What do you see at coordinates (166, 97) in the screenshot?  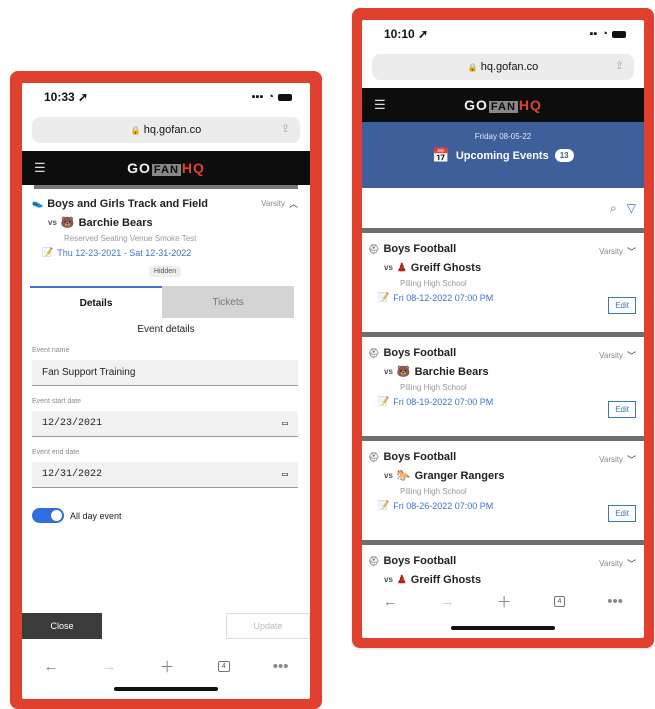 I see `status-bar: 10:33 ➚ ▪▪▪ ◔` at bounding box center [166, 97].